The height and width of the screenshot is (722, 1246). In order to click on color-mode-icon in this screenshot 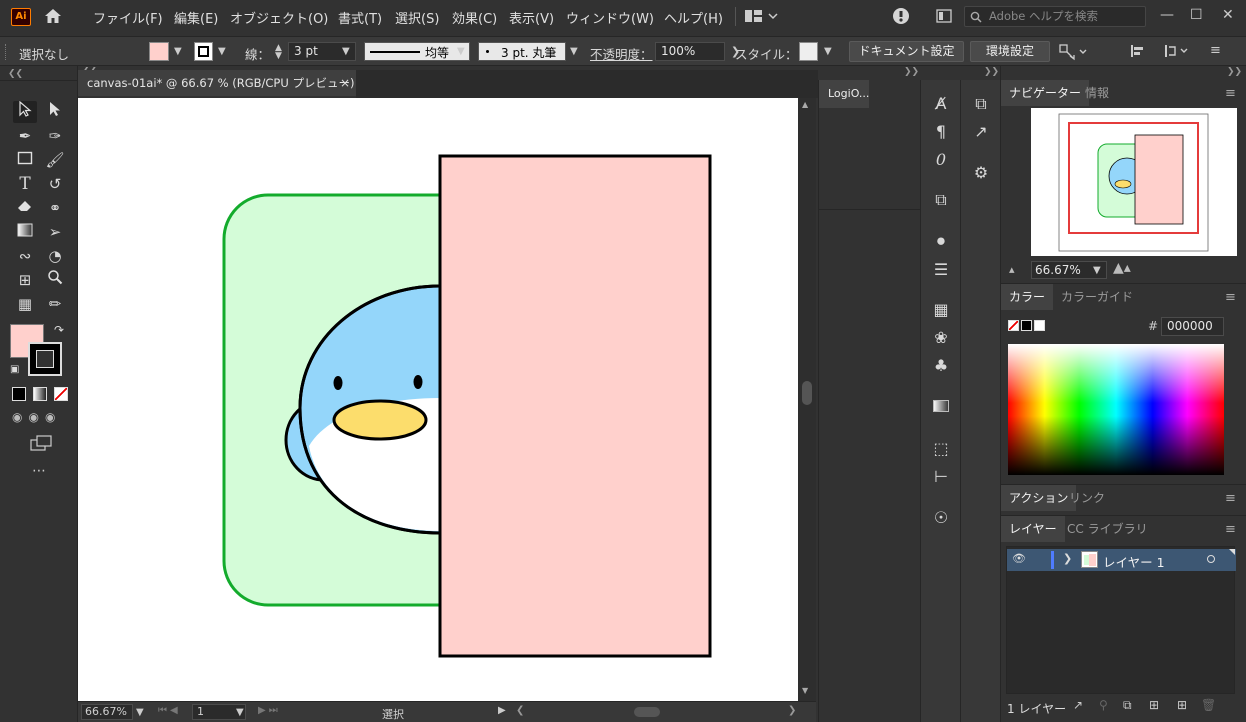, I will do `click(19, 394)`.